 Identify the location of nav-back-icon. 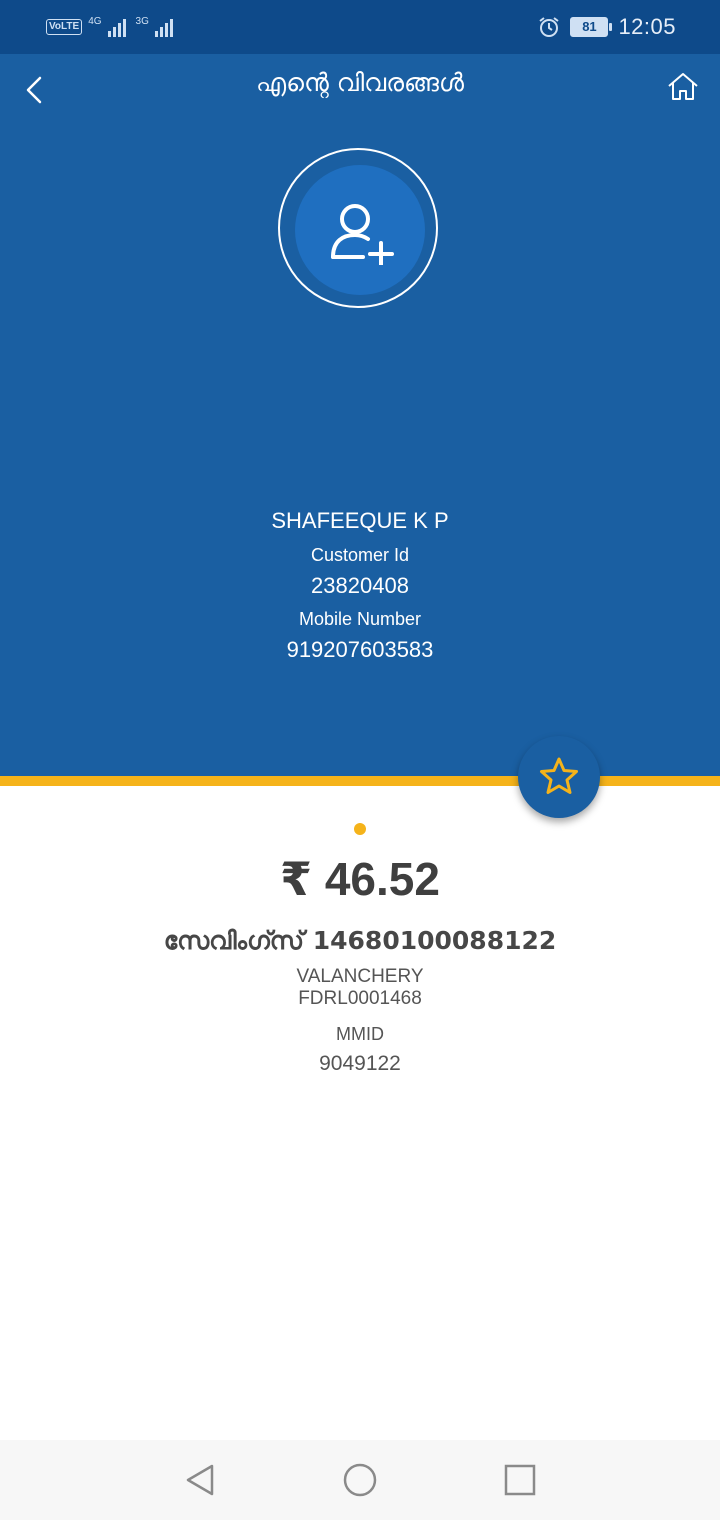
(200, 1480).